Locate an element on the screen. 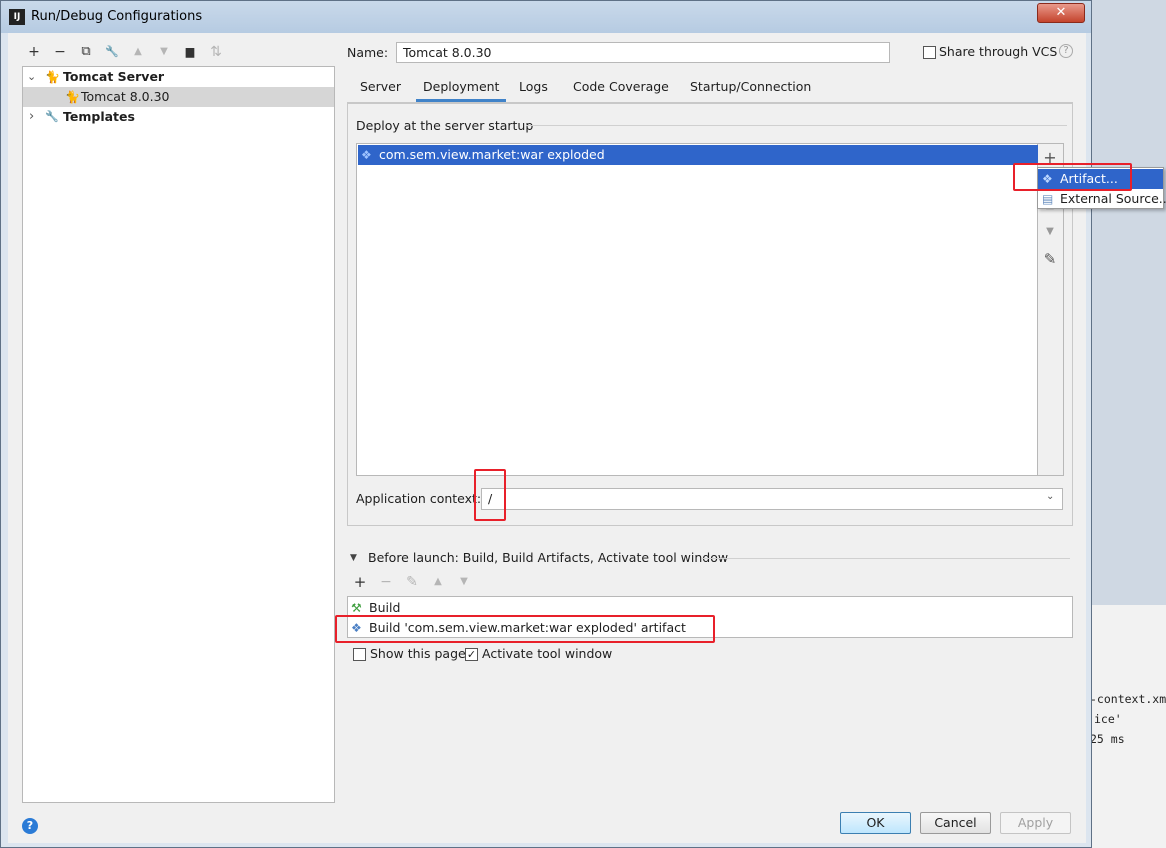  activate-tool-window-checkbox: ✓ is located at coordinates (471, 654).